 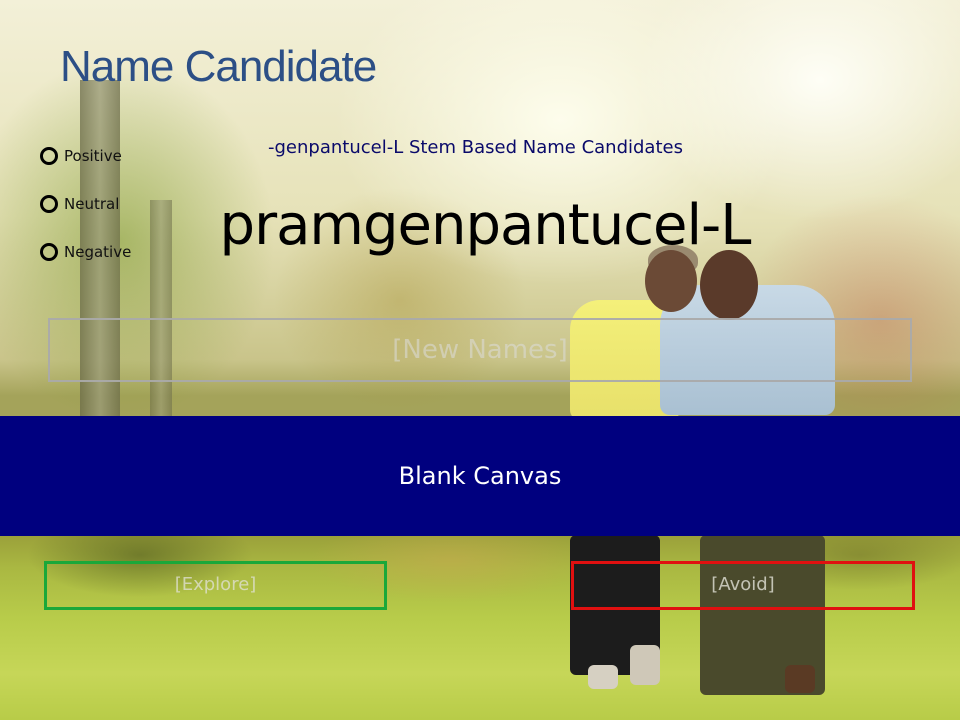 I want to click on woman-head, so click(x=671, y=281).